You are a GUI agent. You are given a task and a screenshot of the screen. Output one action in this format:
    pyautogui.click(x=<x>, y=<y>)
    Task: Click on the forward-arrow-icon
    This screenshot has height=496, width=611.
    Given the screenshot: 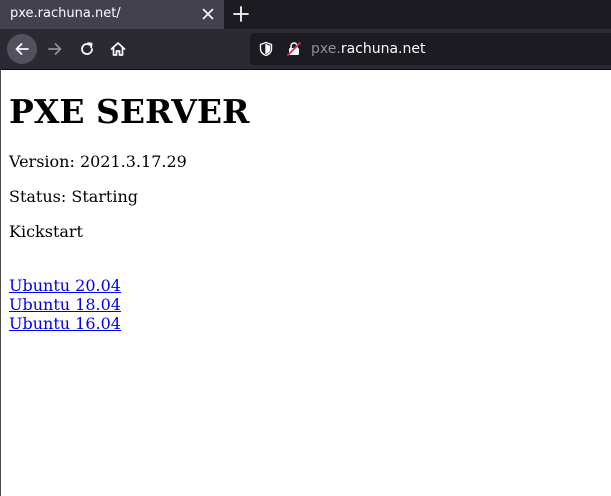 What is the action you would take?
    pyautogui.click(x=55, y=49)
    